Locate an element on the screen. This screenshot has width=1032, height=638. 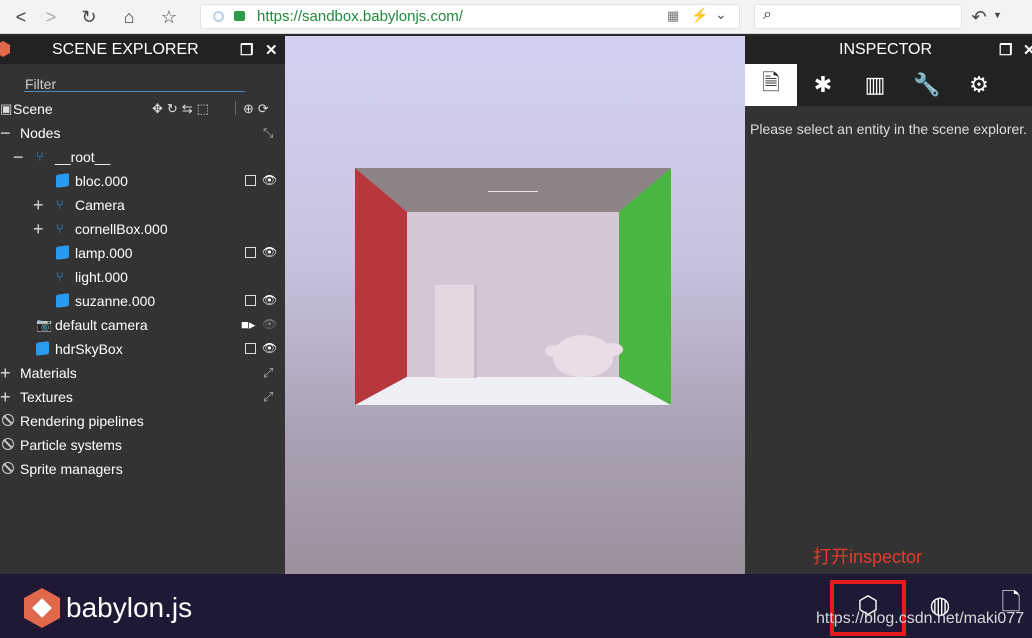
tree-node: suzanne.000 👁 is located at coordinates (142, 301).